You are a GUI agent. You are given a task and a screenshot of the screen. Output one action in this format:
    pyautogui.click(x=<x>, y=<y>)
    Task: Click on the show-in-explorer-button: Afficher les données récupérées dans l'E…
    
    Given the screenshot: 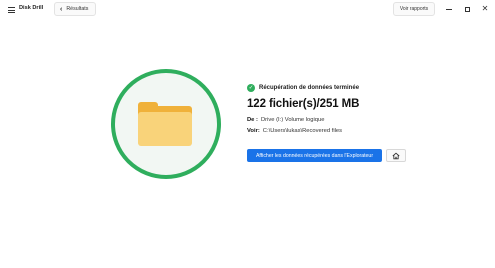 What is the action you would take?
    pyautogui.click(x=314, y=155)
    